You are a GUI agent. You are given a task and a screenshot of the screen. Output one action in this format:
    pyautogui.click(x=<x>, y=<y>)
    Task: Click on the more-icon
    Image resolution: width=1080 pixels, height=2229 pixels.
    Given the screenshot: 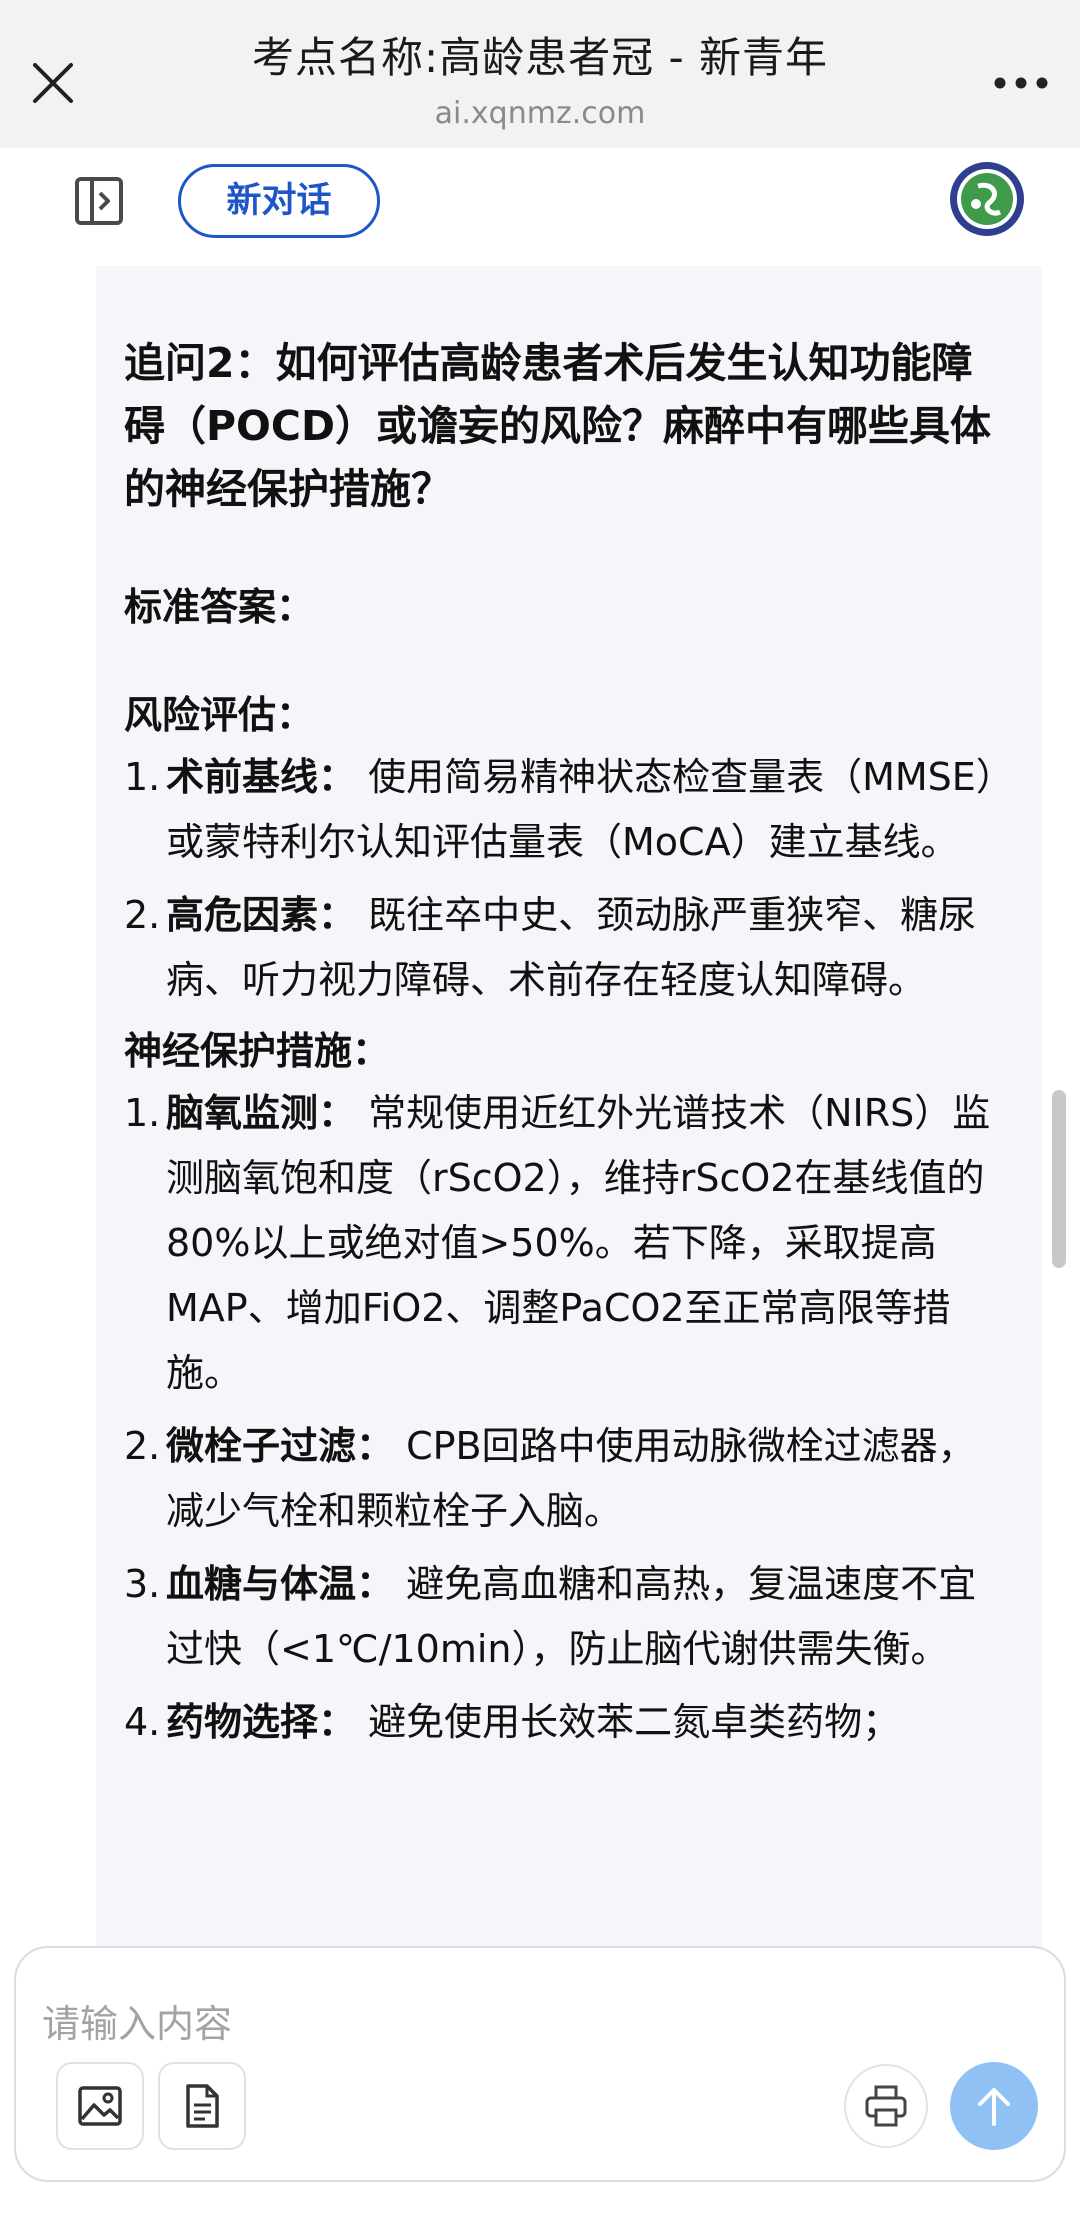 What is the action you would take?
    pyautogui.click(x=1021, y=83)
    